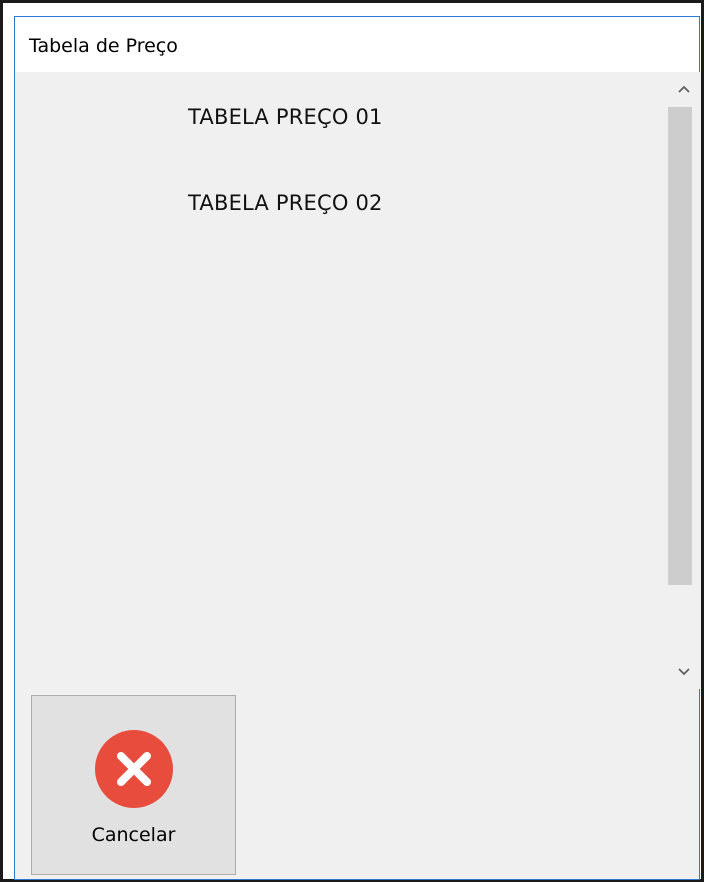  I want to click on scroll-down-button, so click(684, 672).